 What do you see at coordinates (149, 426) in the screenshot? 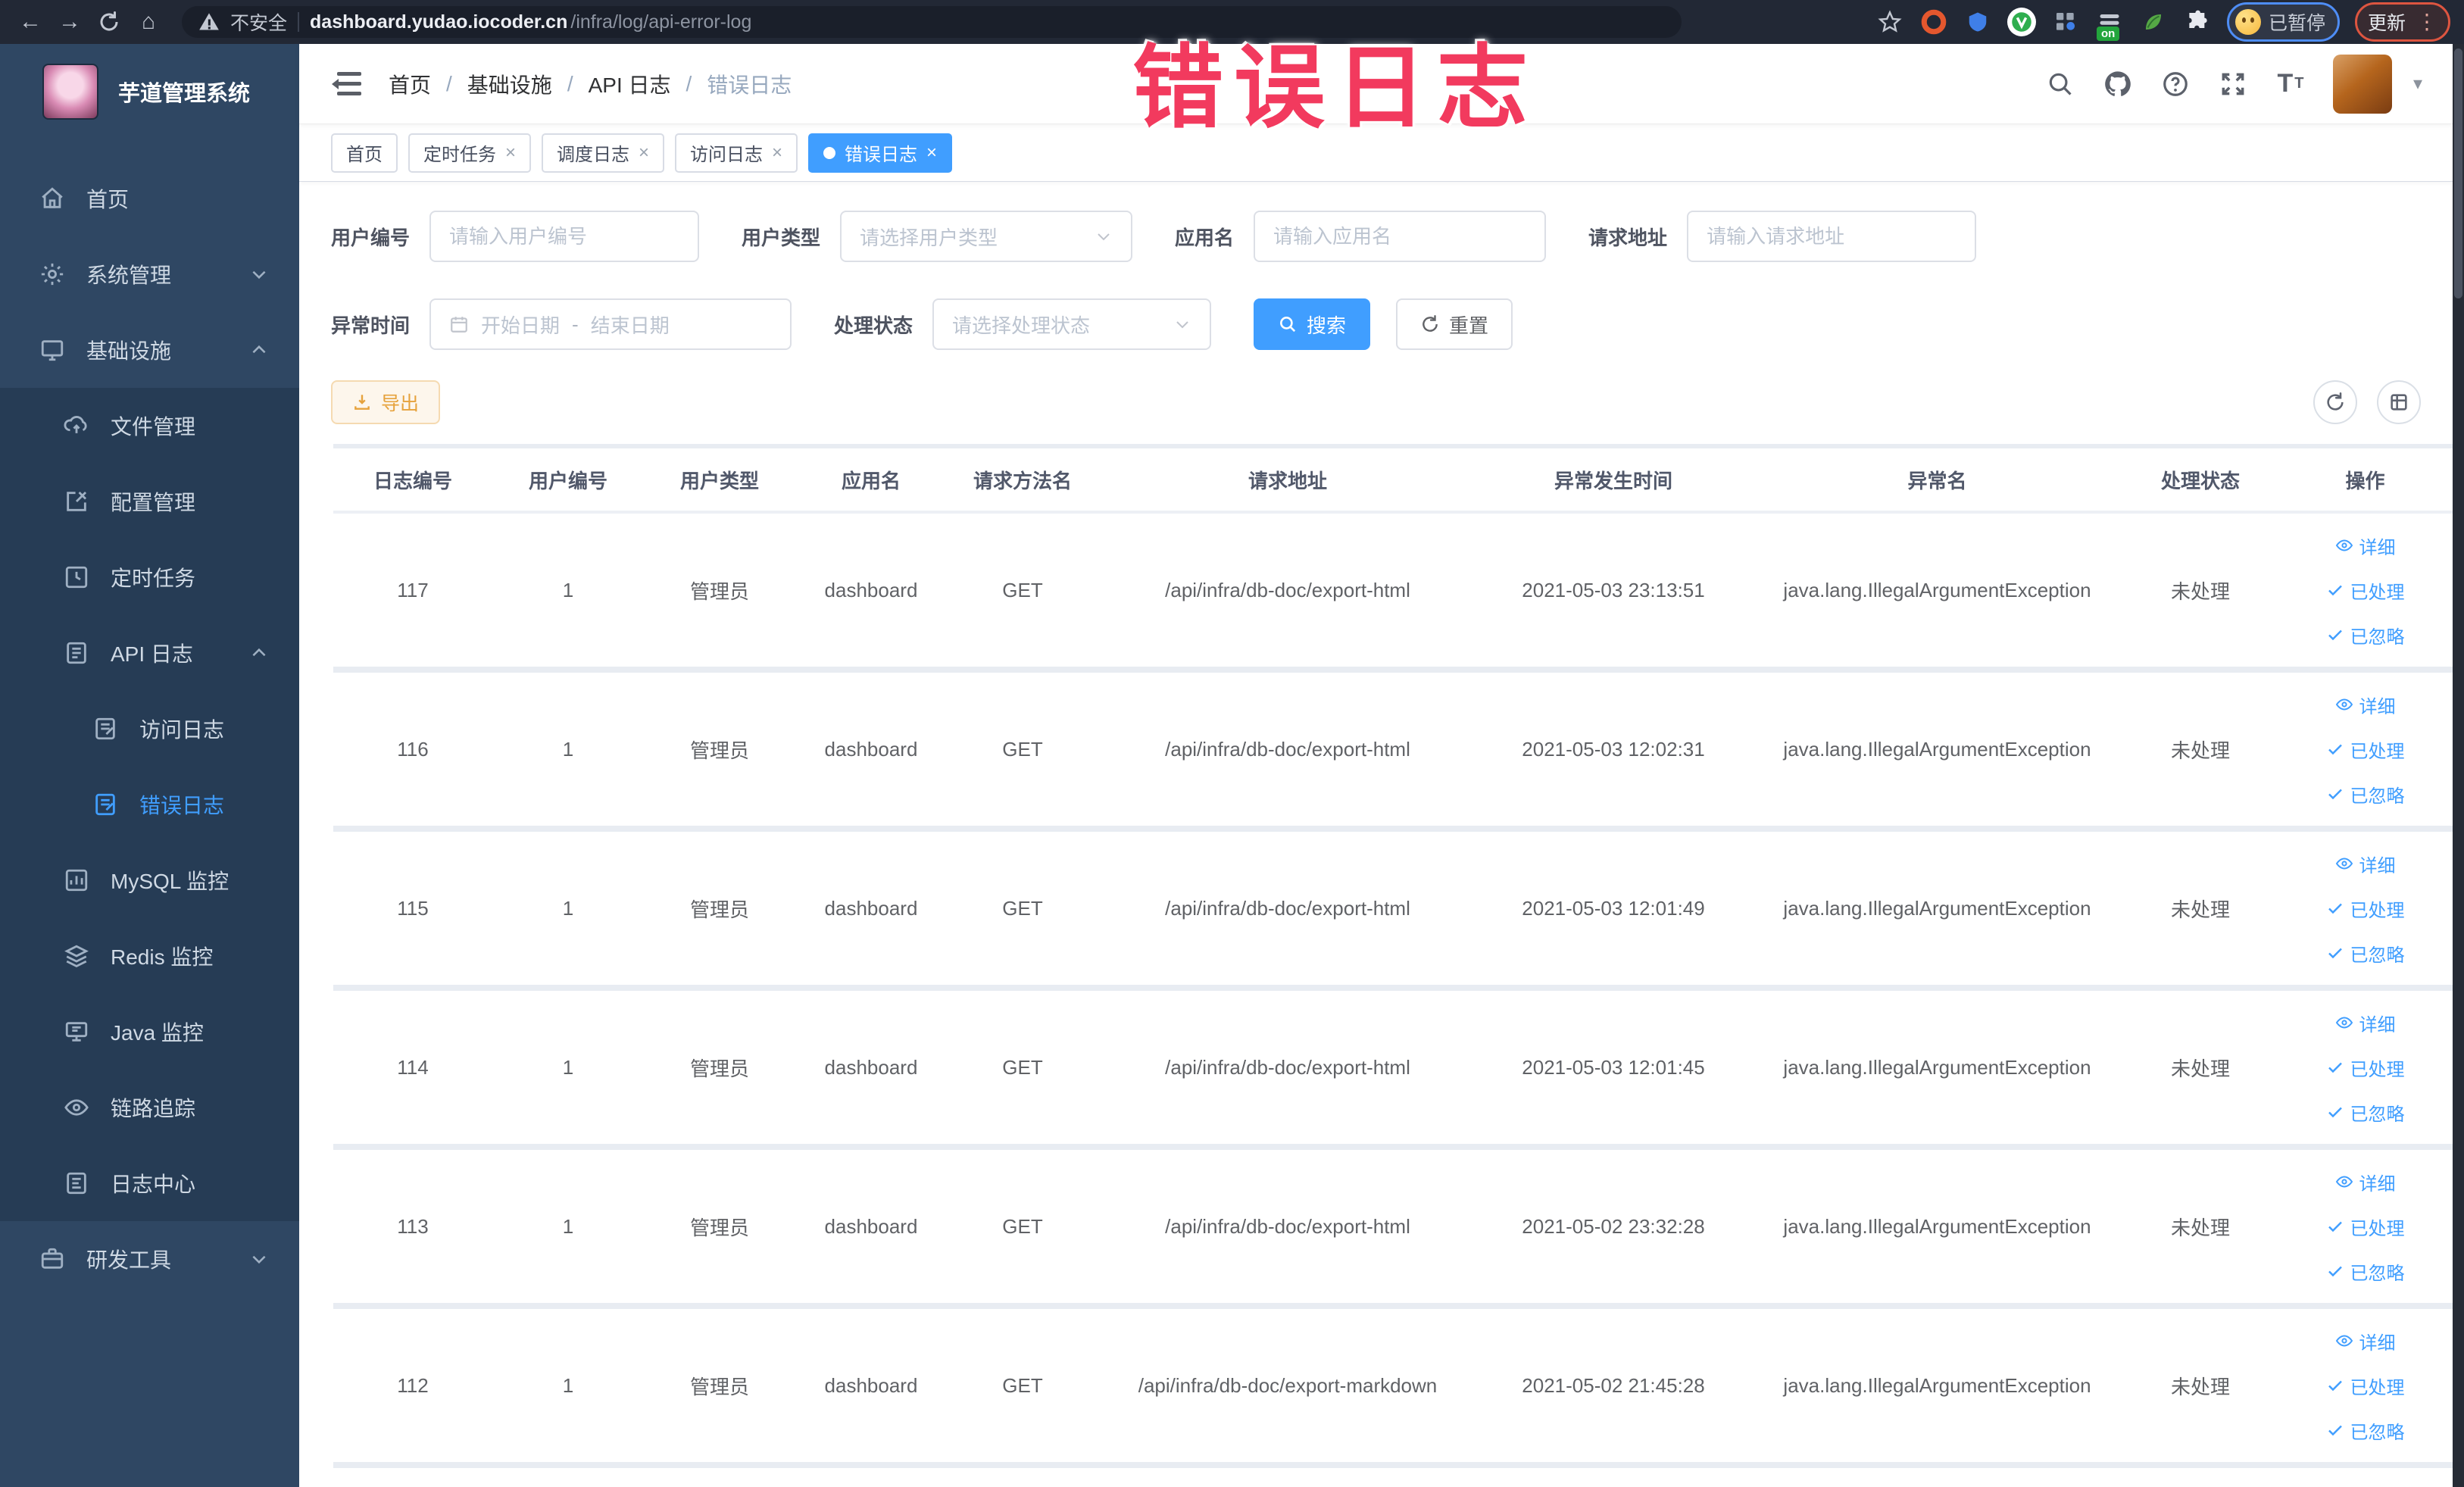
I see `sidebar-item-file: 文件管理` at bounding box center [149, 426].